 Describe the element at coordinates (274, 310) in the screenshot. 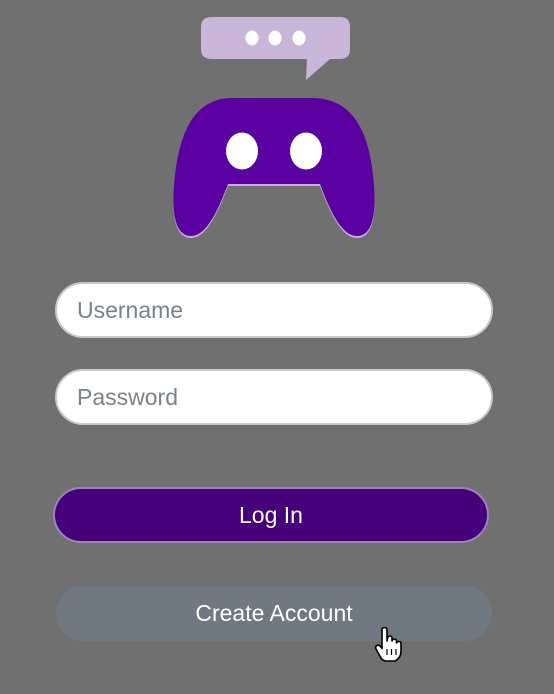

I see `username-input` at that location.